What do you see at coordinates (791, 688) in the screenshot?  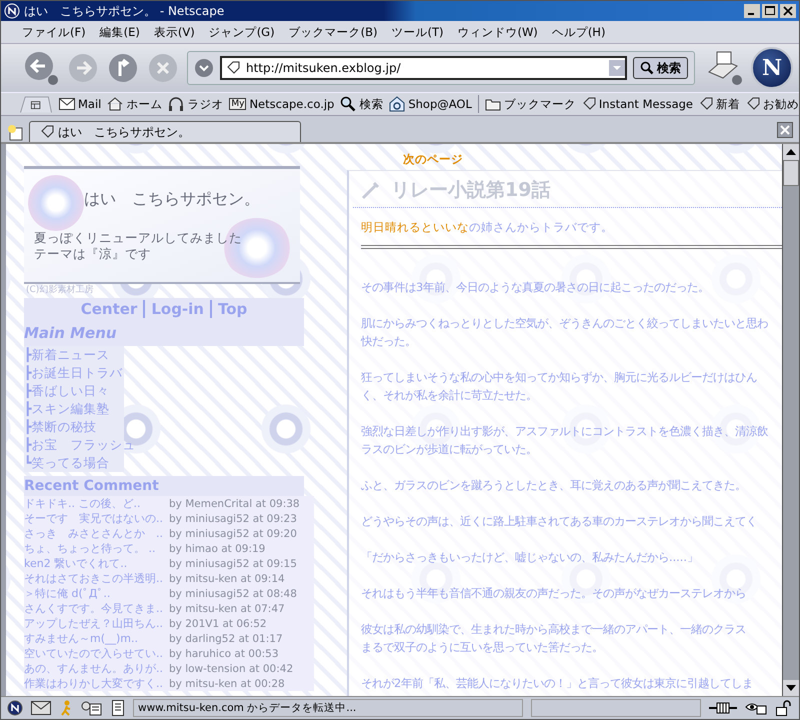 I see `scroll-down-icon` at bounding box center [791, 688].